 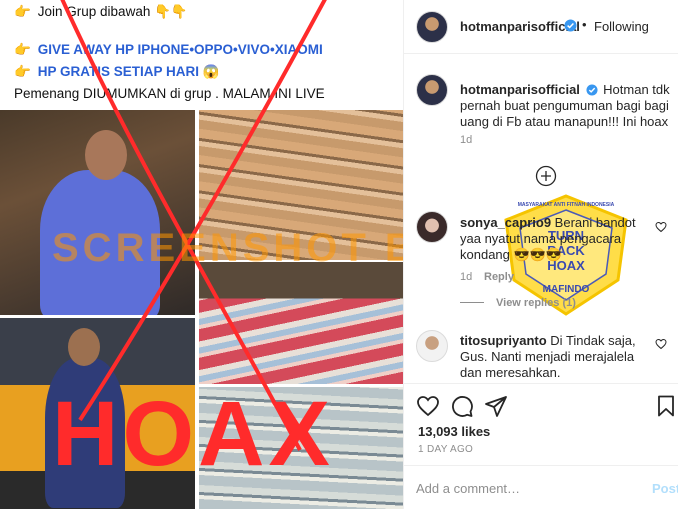 I want to click on screenshot-watermark: SCREENSHOT BY, so click(x=227, y=248).